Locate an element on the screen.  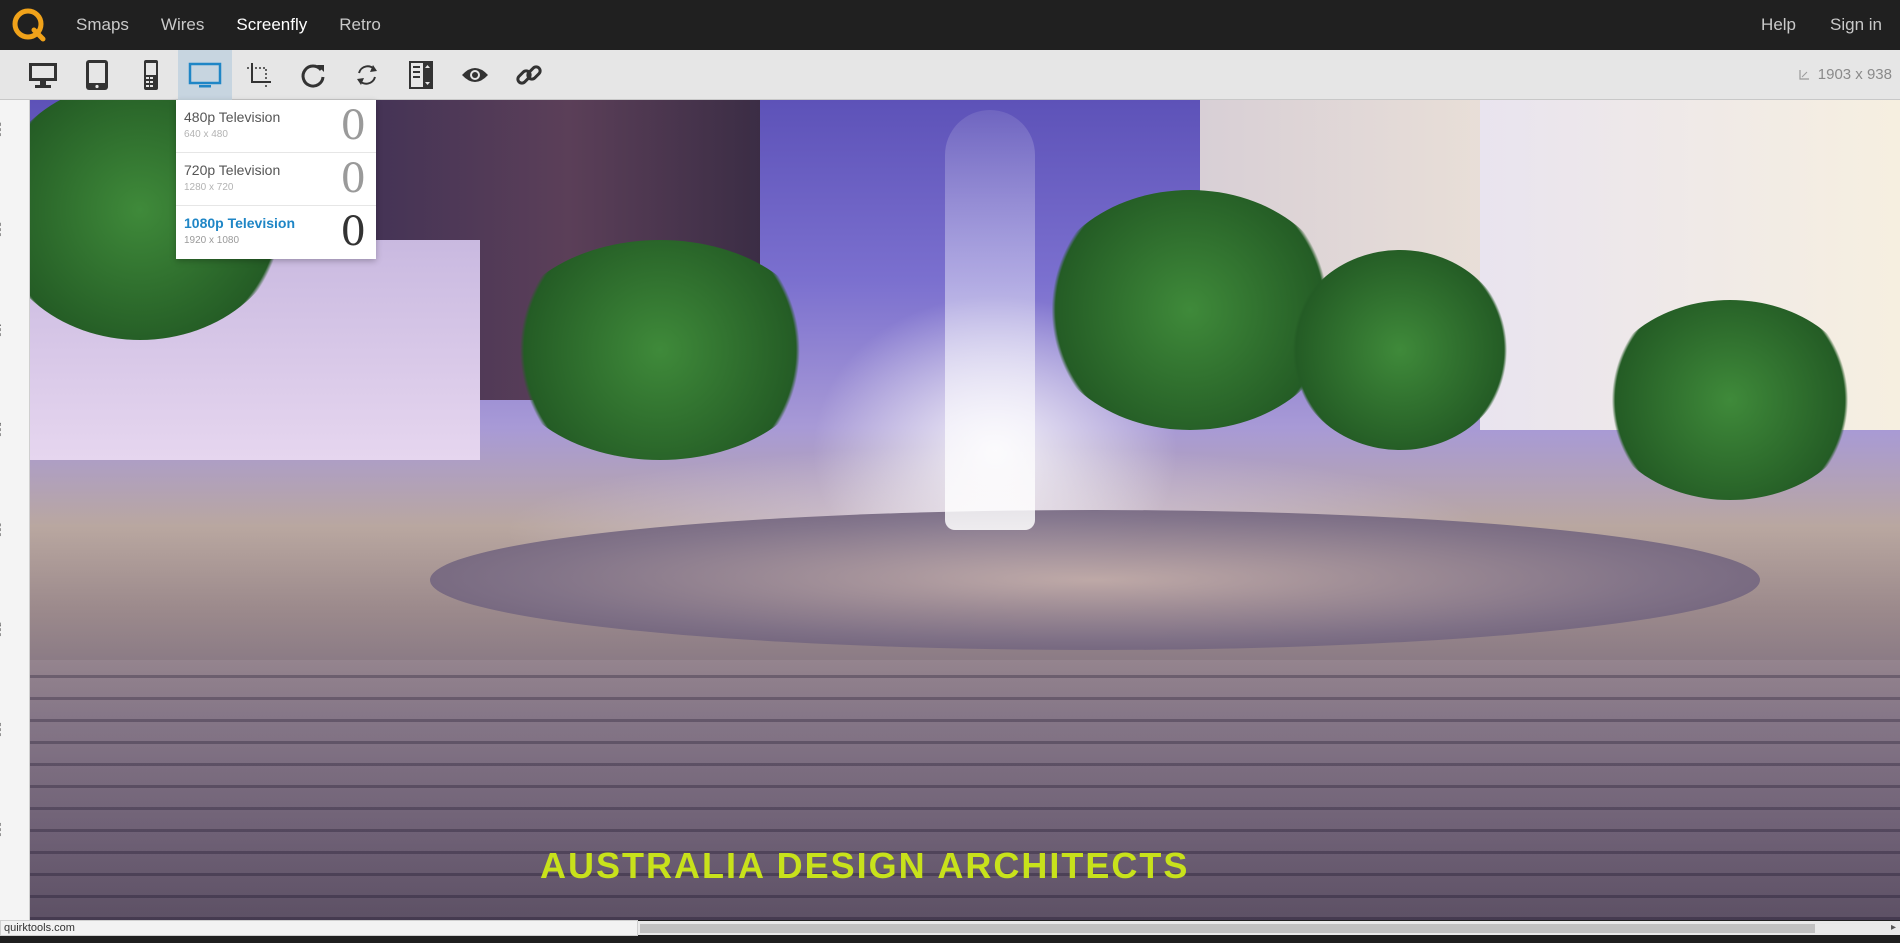
scroll-right-arrow-icon: ▸ is located at coordinates (1893, 927).